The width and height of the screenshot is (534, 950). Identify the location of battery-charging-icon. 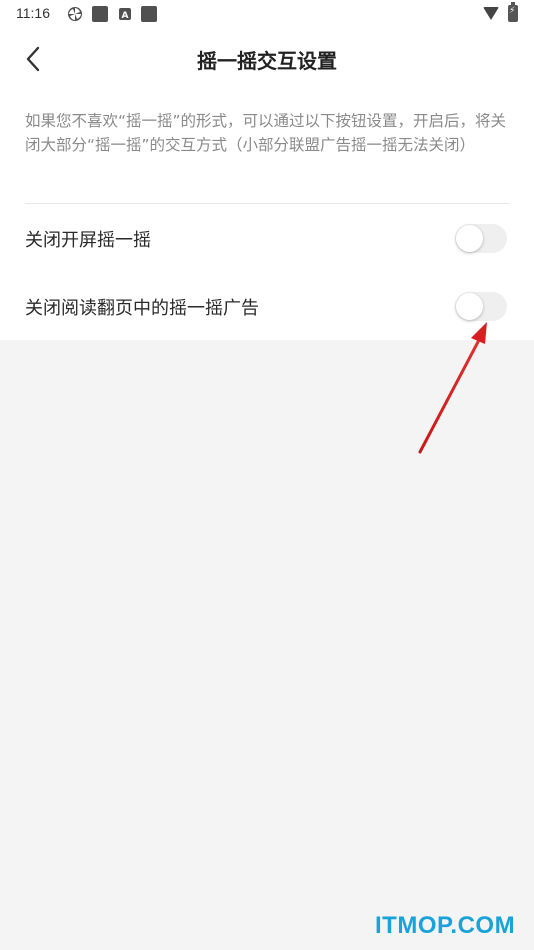
(513, 12).